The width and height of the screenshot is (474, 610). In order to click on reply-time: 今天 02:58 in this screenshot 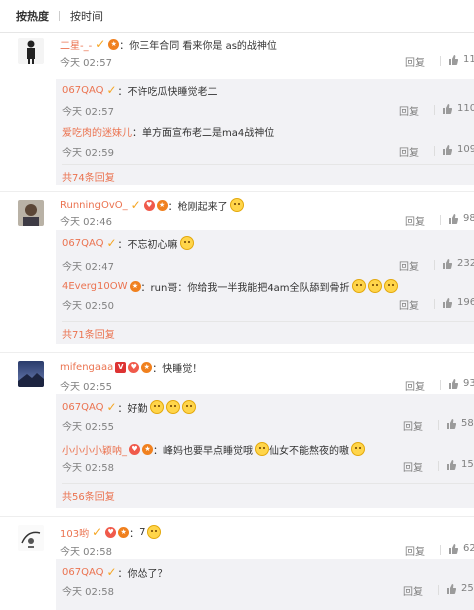, I will do `click(88, 592)`.